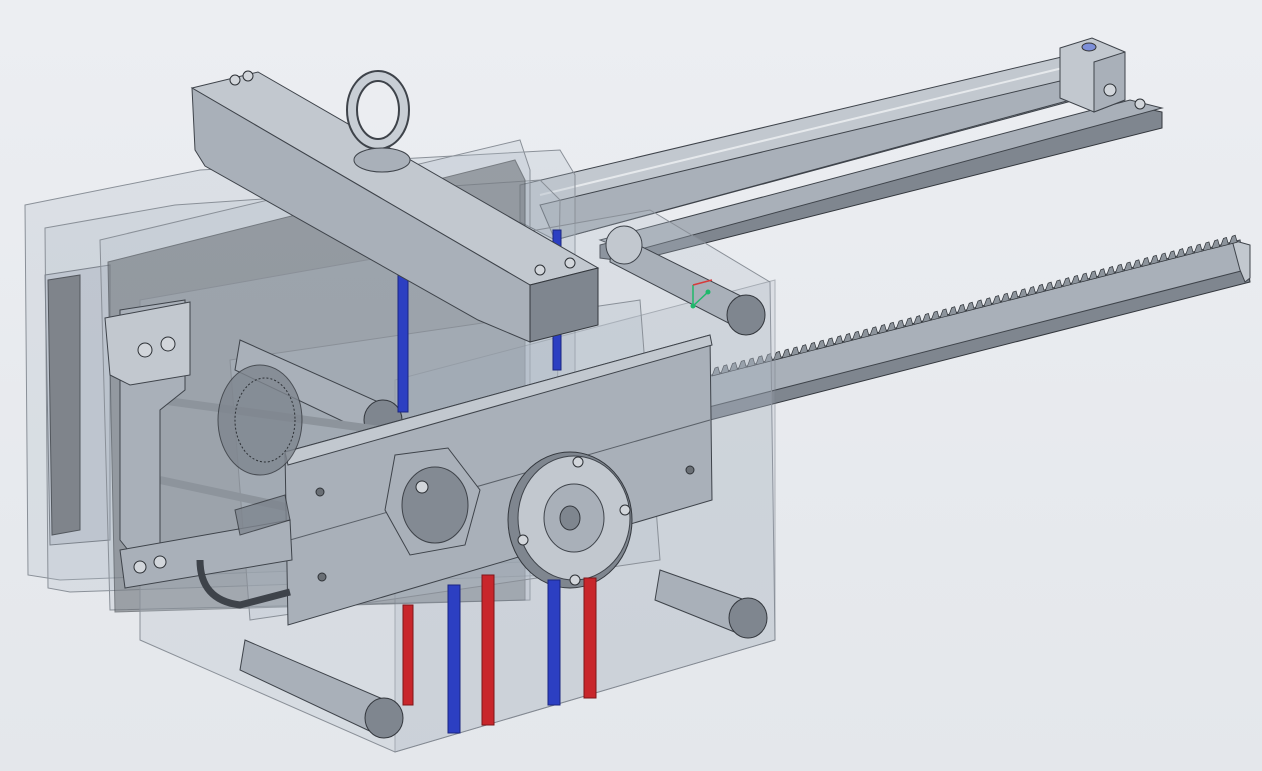 The width and height of the screenshot is (1262, 771). Describe the element at coordinates (570, 520) in the screenshot. I see `rotary-core` at that location.